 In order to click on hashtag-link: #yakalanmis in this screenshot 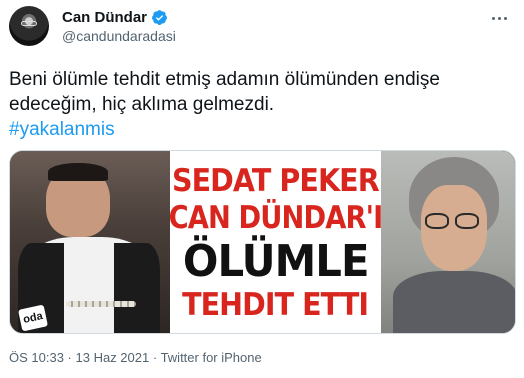, I will do `click(259, 129)`.